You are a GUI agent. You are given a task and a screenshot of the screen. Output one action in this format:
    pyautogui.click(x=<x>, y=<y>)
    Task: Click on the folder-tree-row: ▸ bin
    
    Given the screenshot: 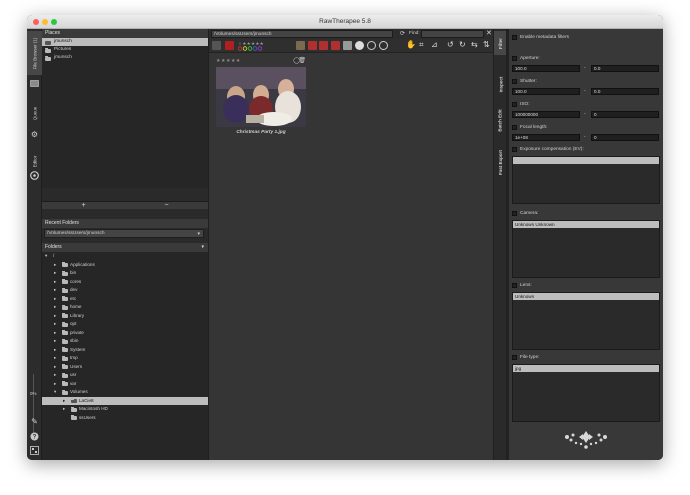 What is the action you would take?
    pyautogui.click(x=125, y=273)
    